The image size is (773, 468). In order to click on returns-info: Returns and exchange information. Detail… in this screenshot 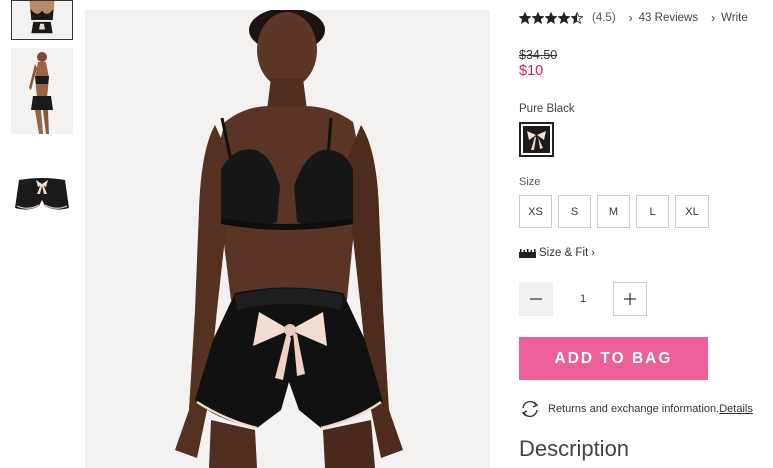, I will do `click(636, 409)`.